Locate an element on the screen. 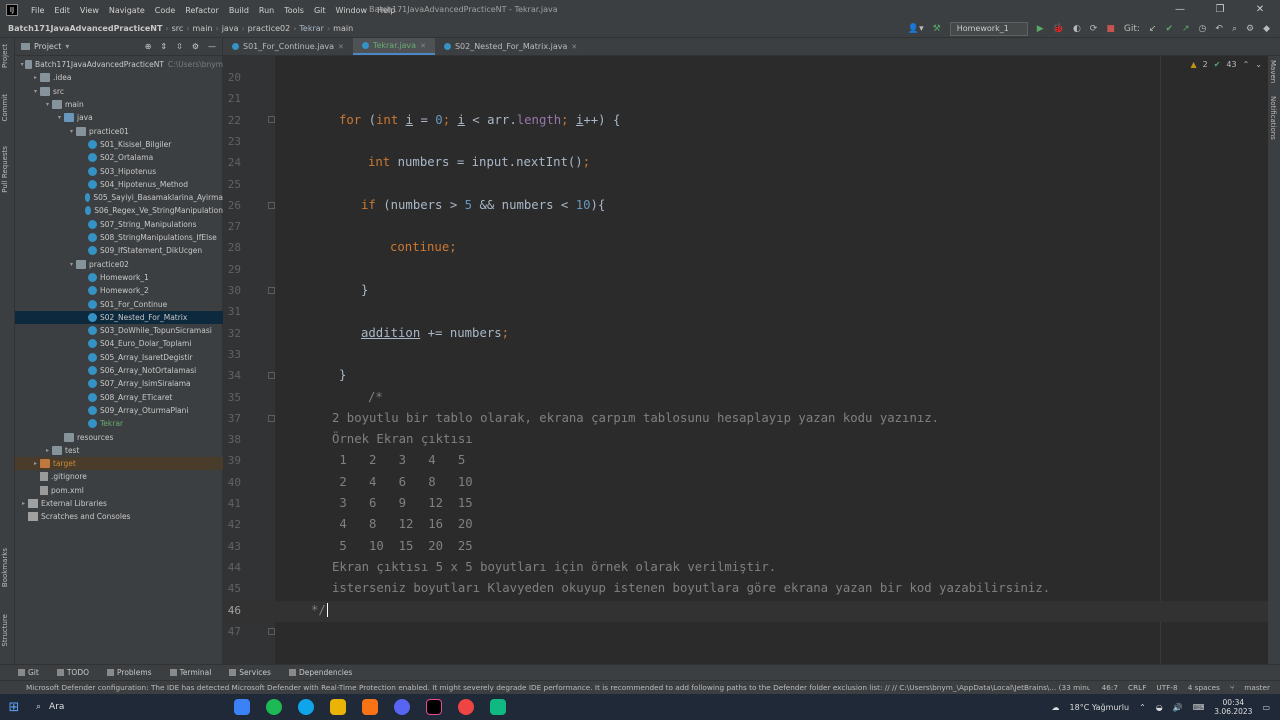  taskbar-search: ⌕ Ara is located at coordinates (131, 707).